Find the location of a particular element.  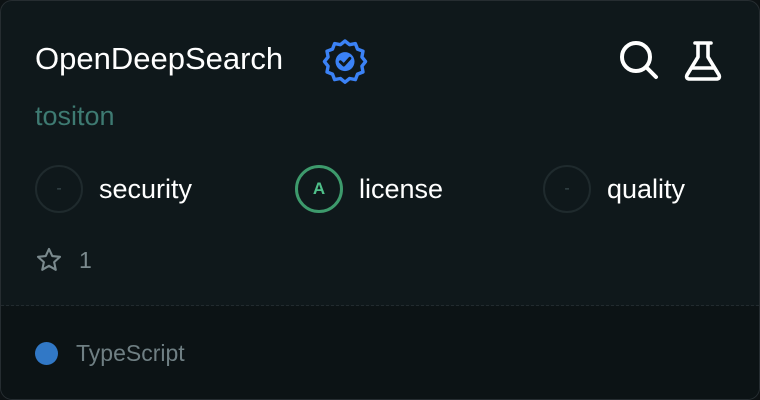

metric-security: - security is located at coordinates (113, 189).